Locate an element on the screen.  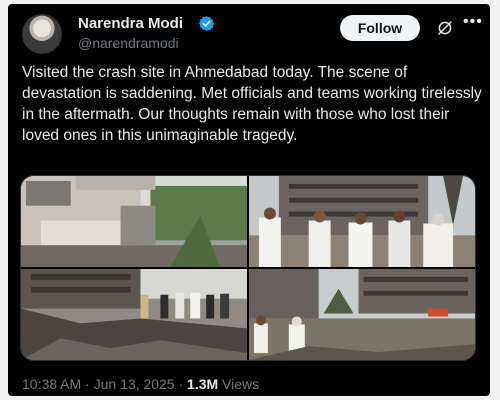
site-inspection-photo is located at coordinates (362, 314).